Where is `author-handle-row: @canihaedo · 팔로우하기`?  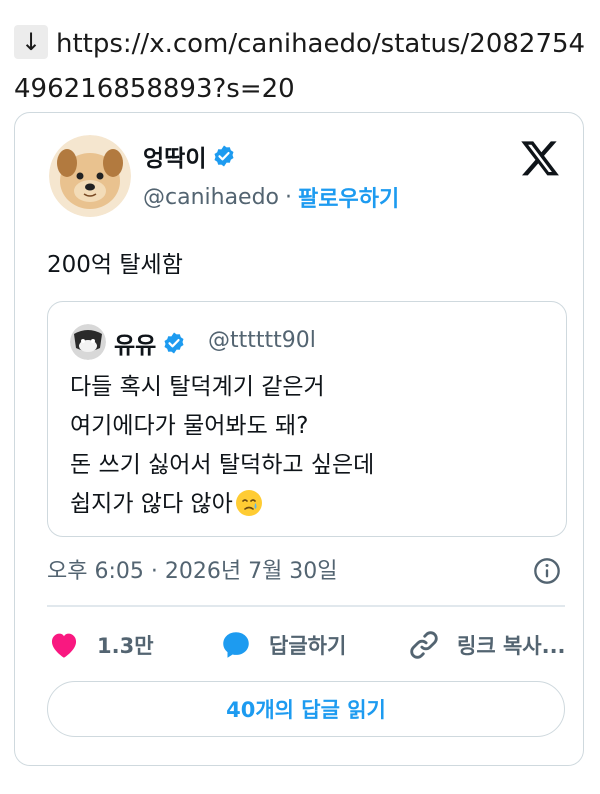 author-handle-row: @canihaedo · 팔로우하기 is located at coordinates (271, 197).